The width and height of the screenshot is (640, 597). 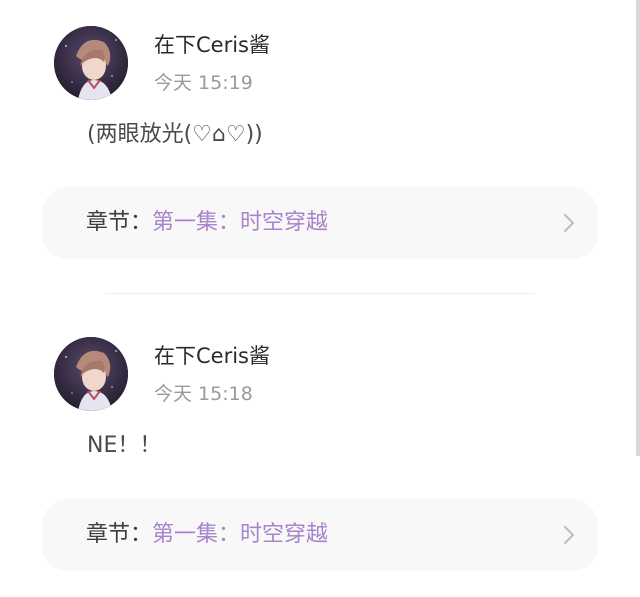 I want to click on comment-text: (两眼放光(♡⌂♡)), so click(x=175, y=134).